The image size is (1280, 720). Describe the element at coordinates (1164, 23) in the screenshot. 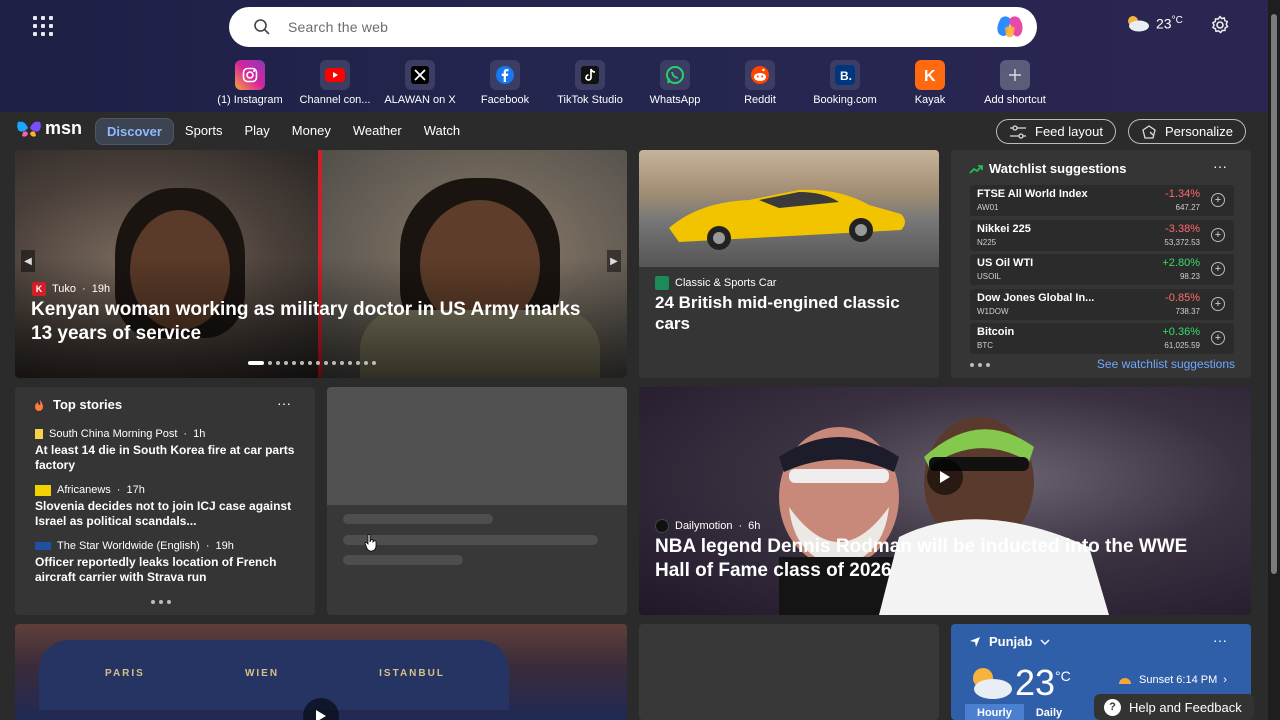

I see `header-temp: 23` at that location.